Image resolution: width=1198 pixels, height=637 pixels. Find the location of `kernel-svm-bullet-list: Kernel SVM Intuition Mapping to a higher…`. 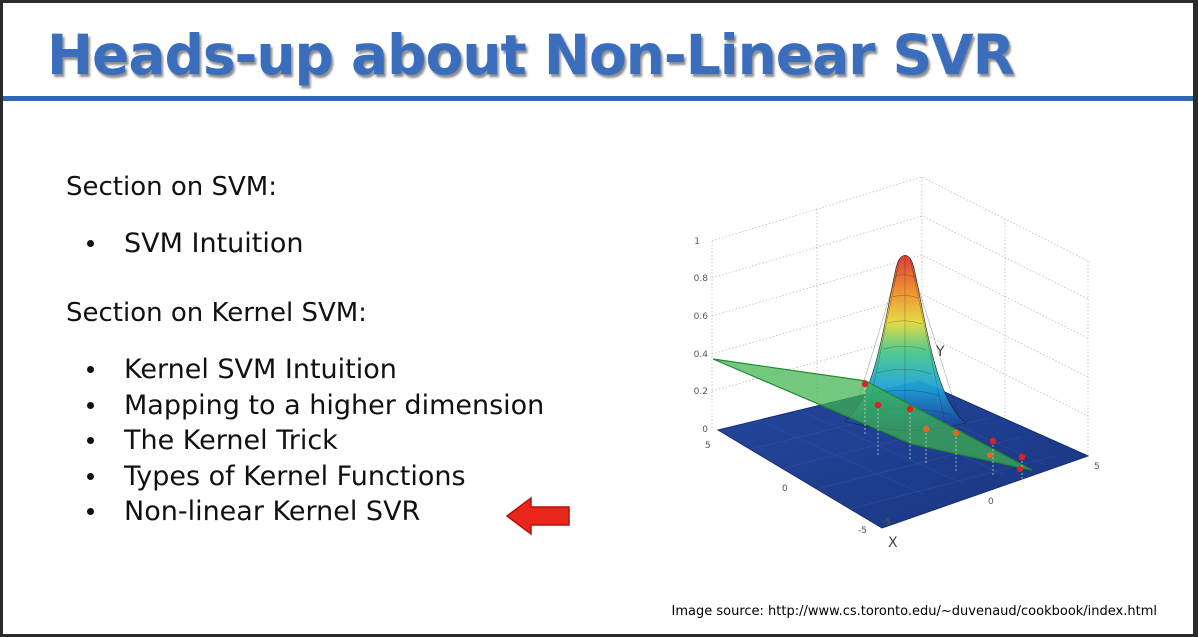

kernel-svm-bullet-list: Kernel SVM Intuition Mapping to a higher… is located at coordinates (313, 441).